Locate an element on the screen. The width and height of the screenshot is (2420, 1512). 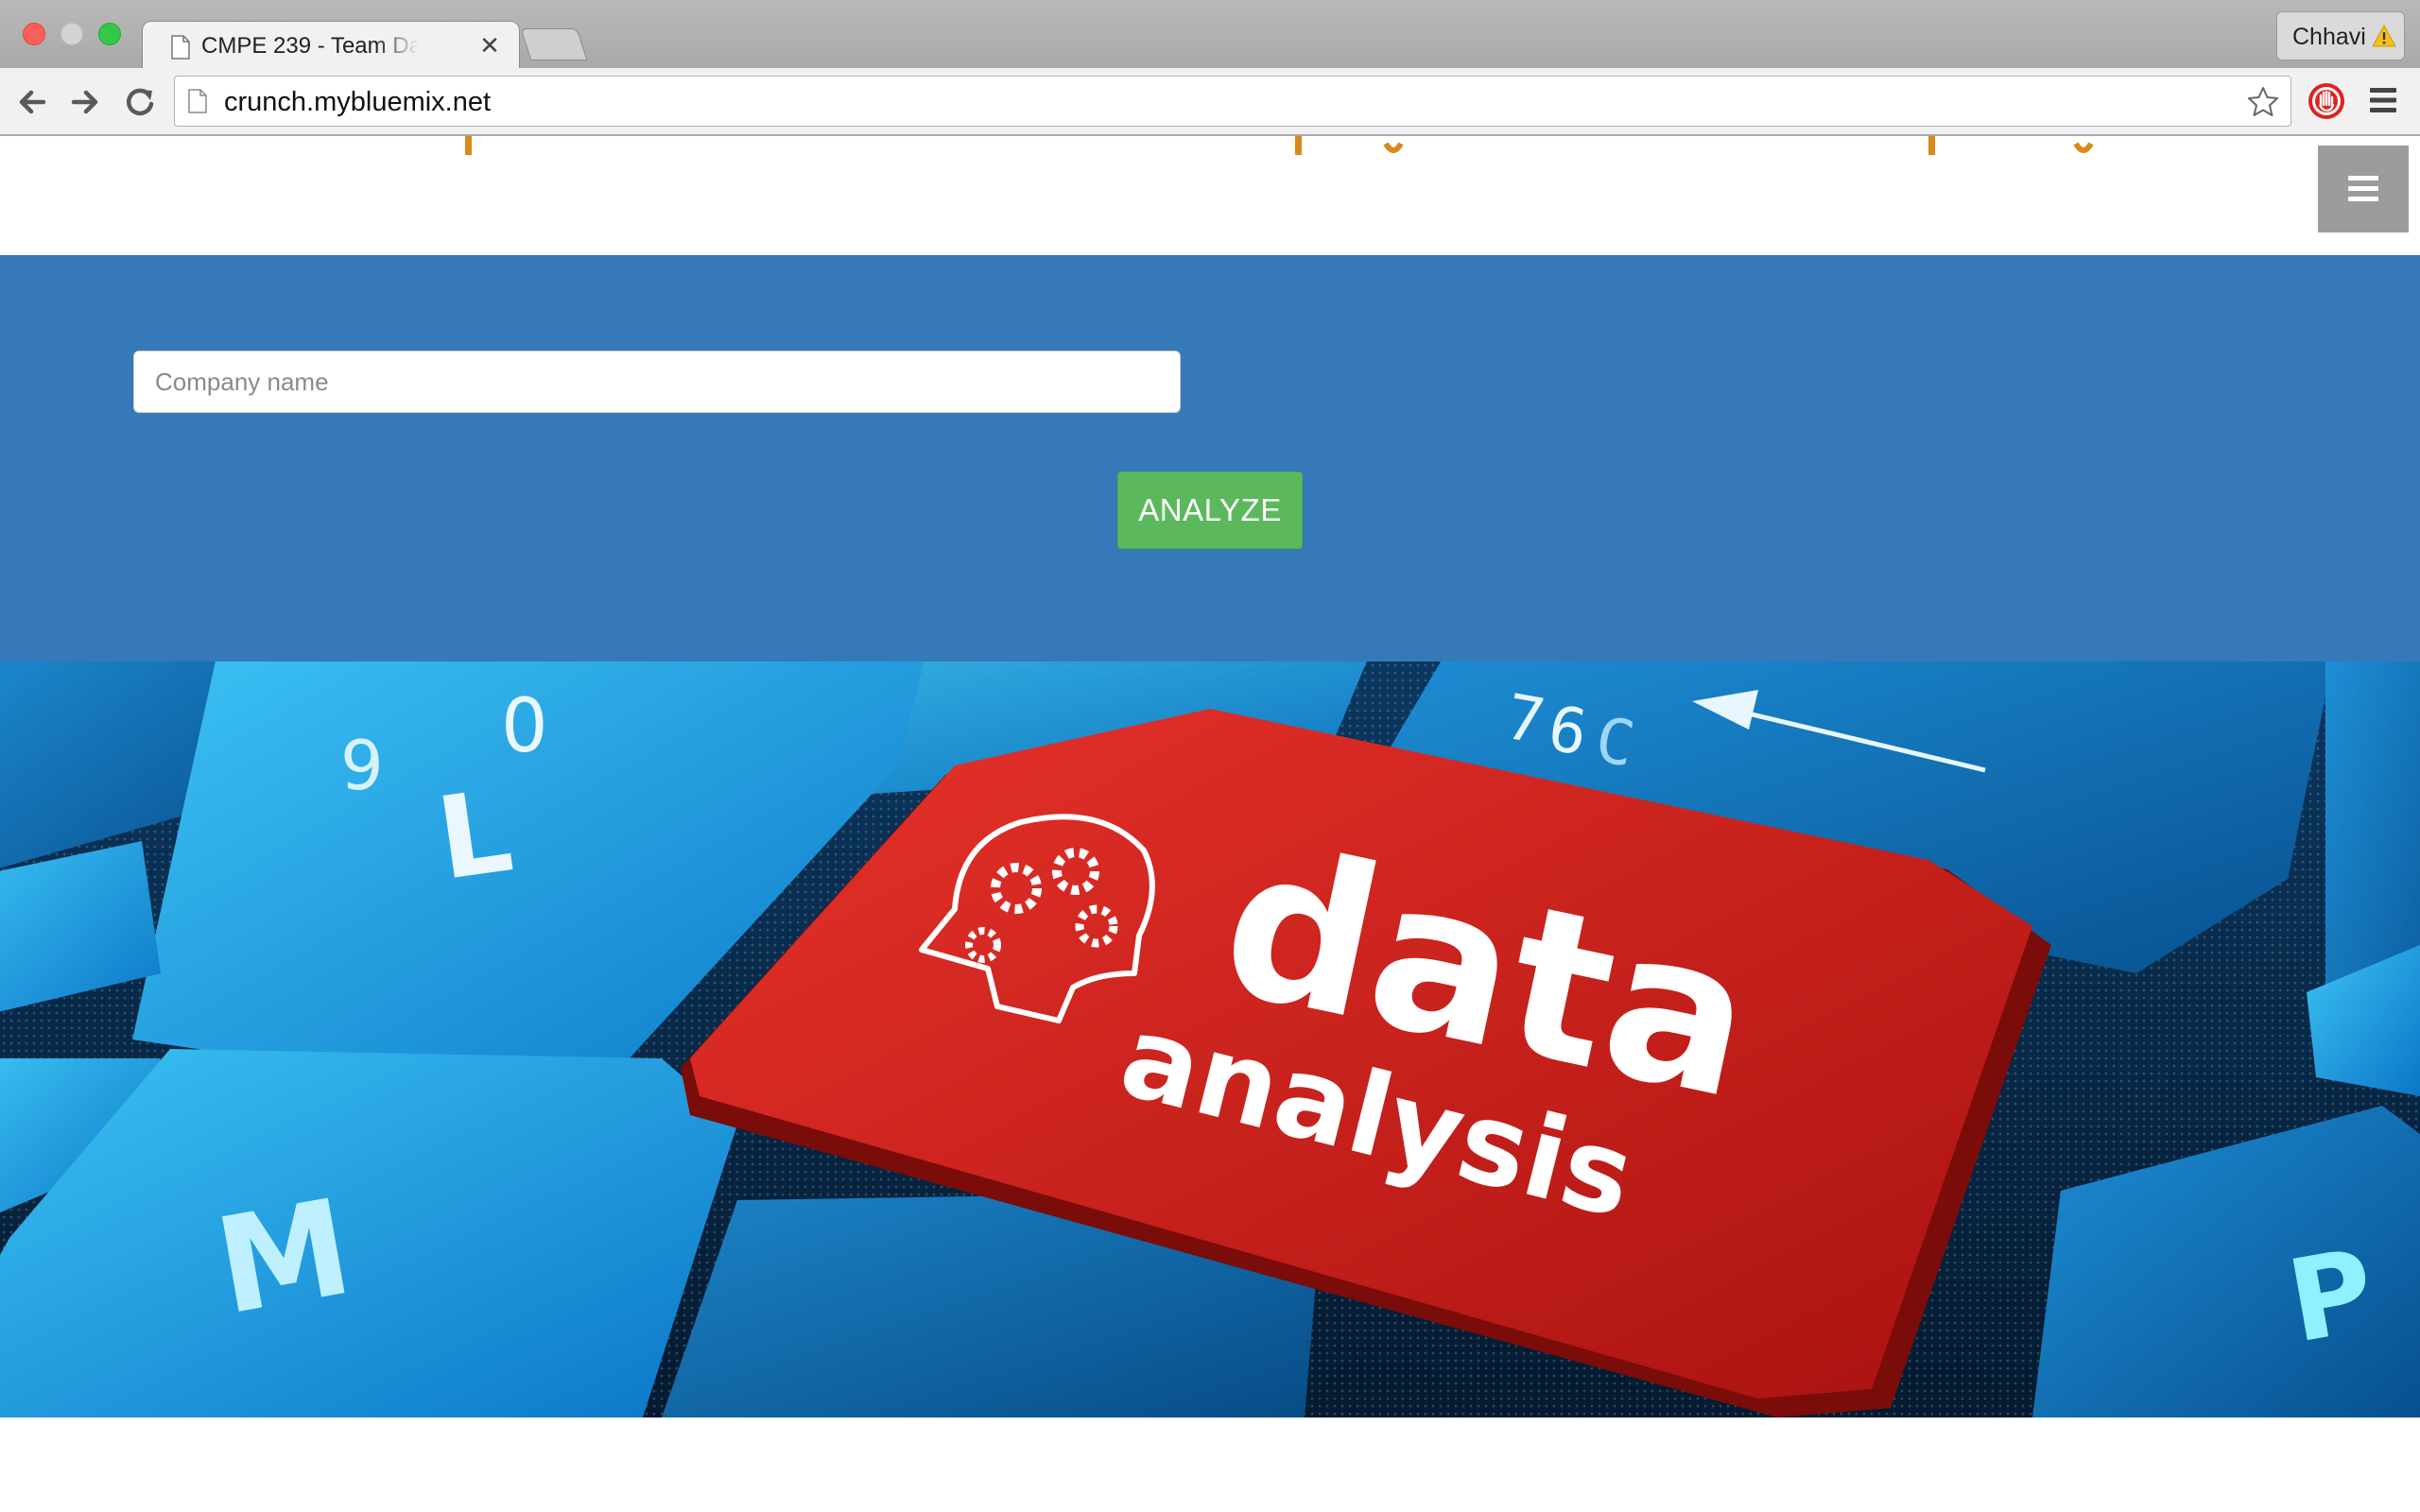
reload-icon is located at coordinates (140, 102).